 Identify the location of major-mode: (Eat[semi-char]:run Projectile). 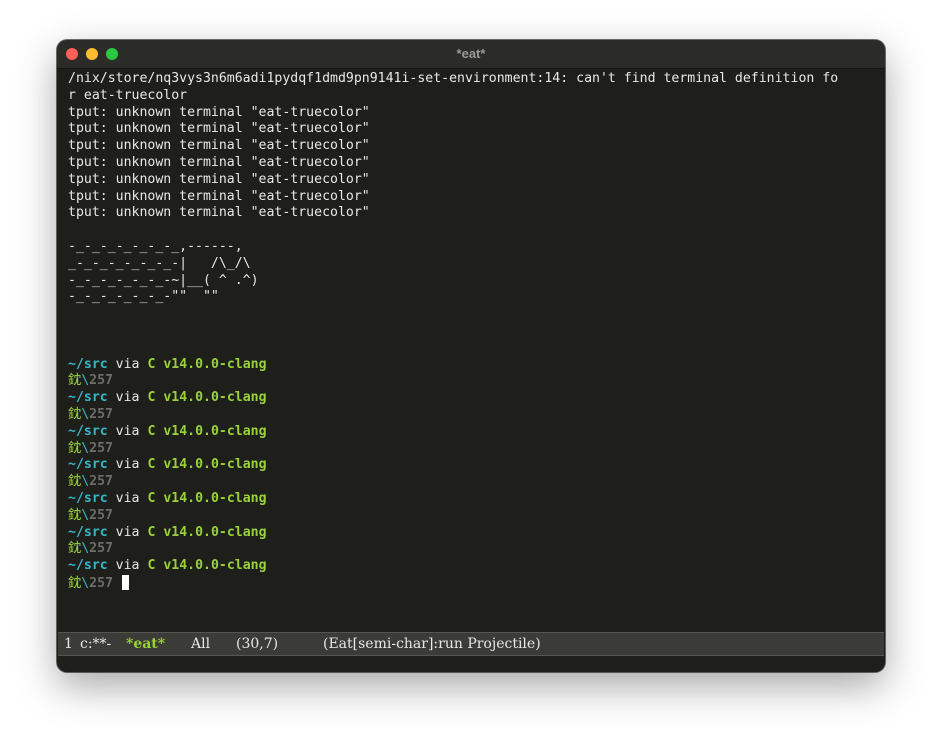
(432, 644).